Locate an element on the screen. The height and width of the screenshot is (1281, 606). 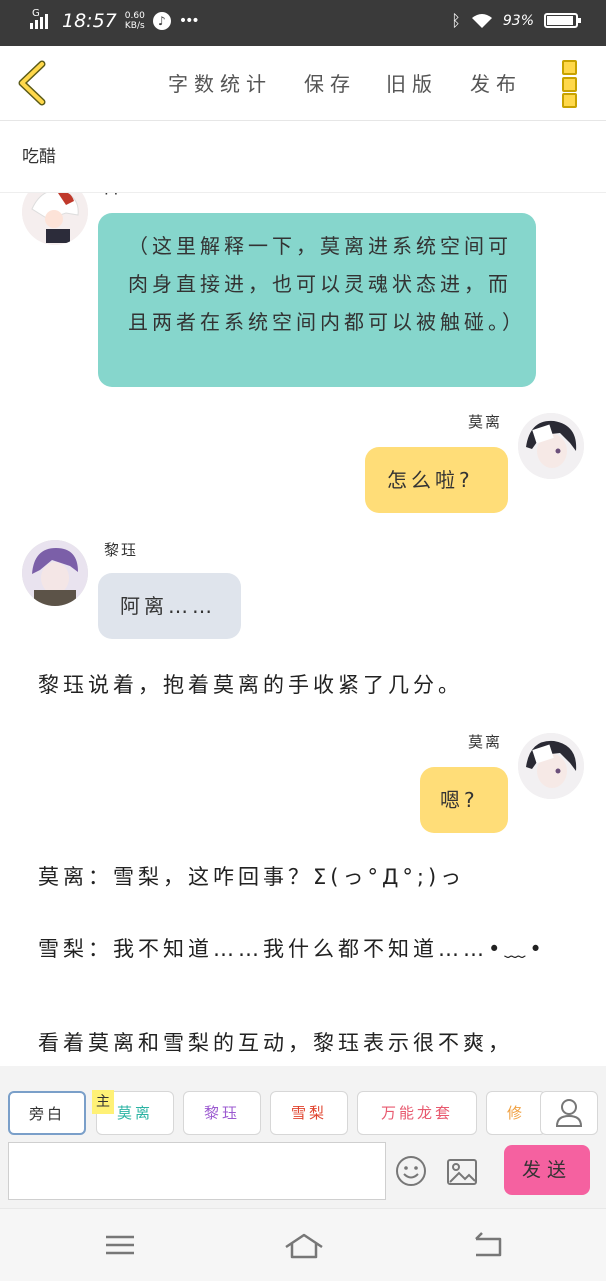
role-xiu: 修 is located at coordinates (516, 1113).